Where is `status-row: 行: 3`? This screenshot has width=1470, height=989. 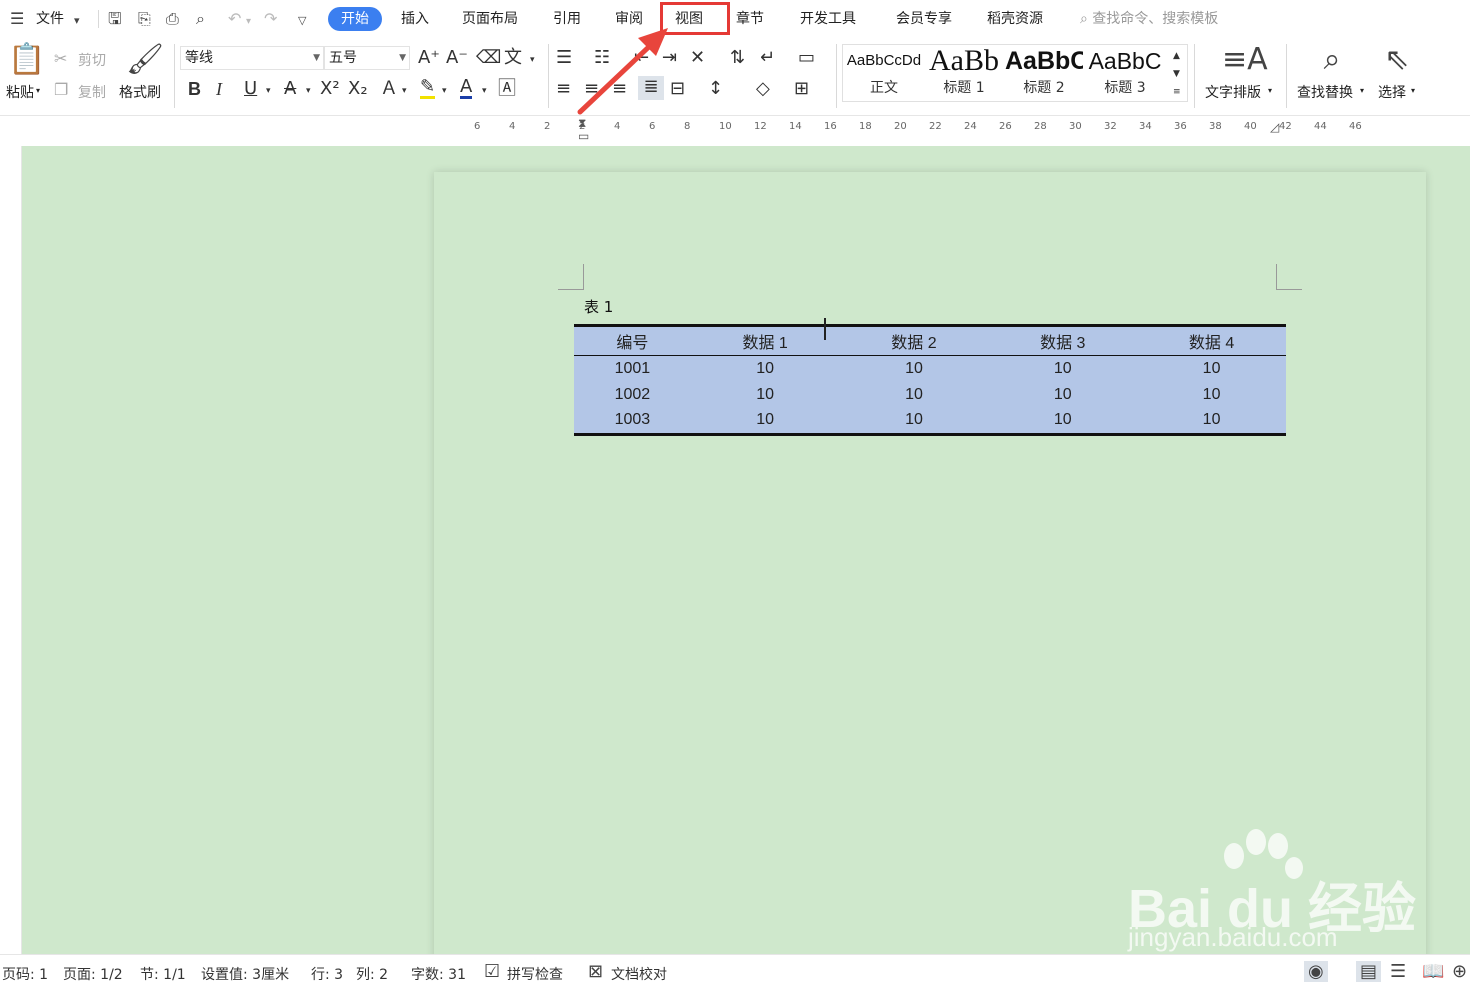
status-row: 行: 3 is located at coordinates (327, 974).